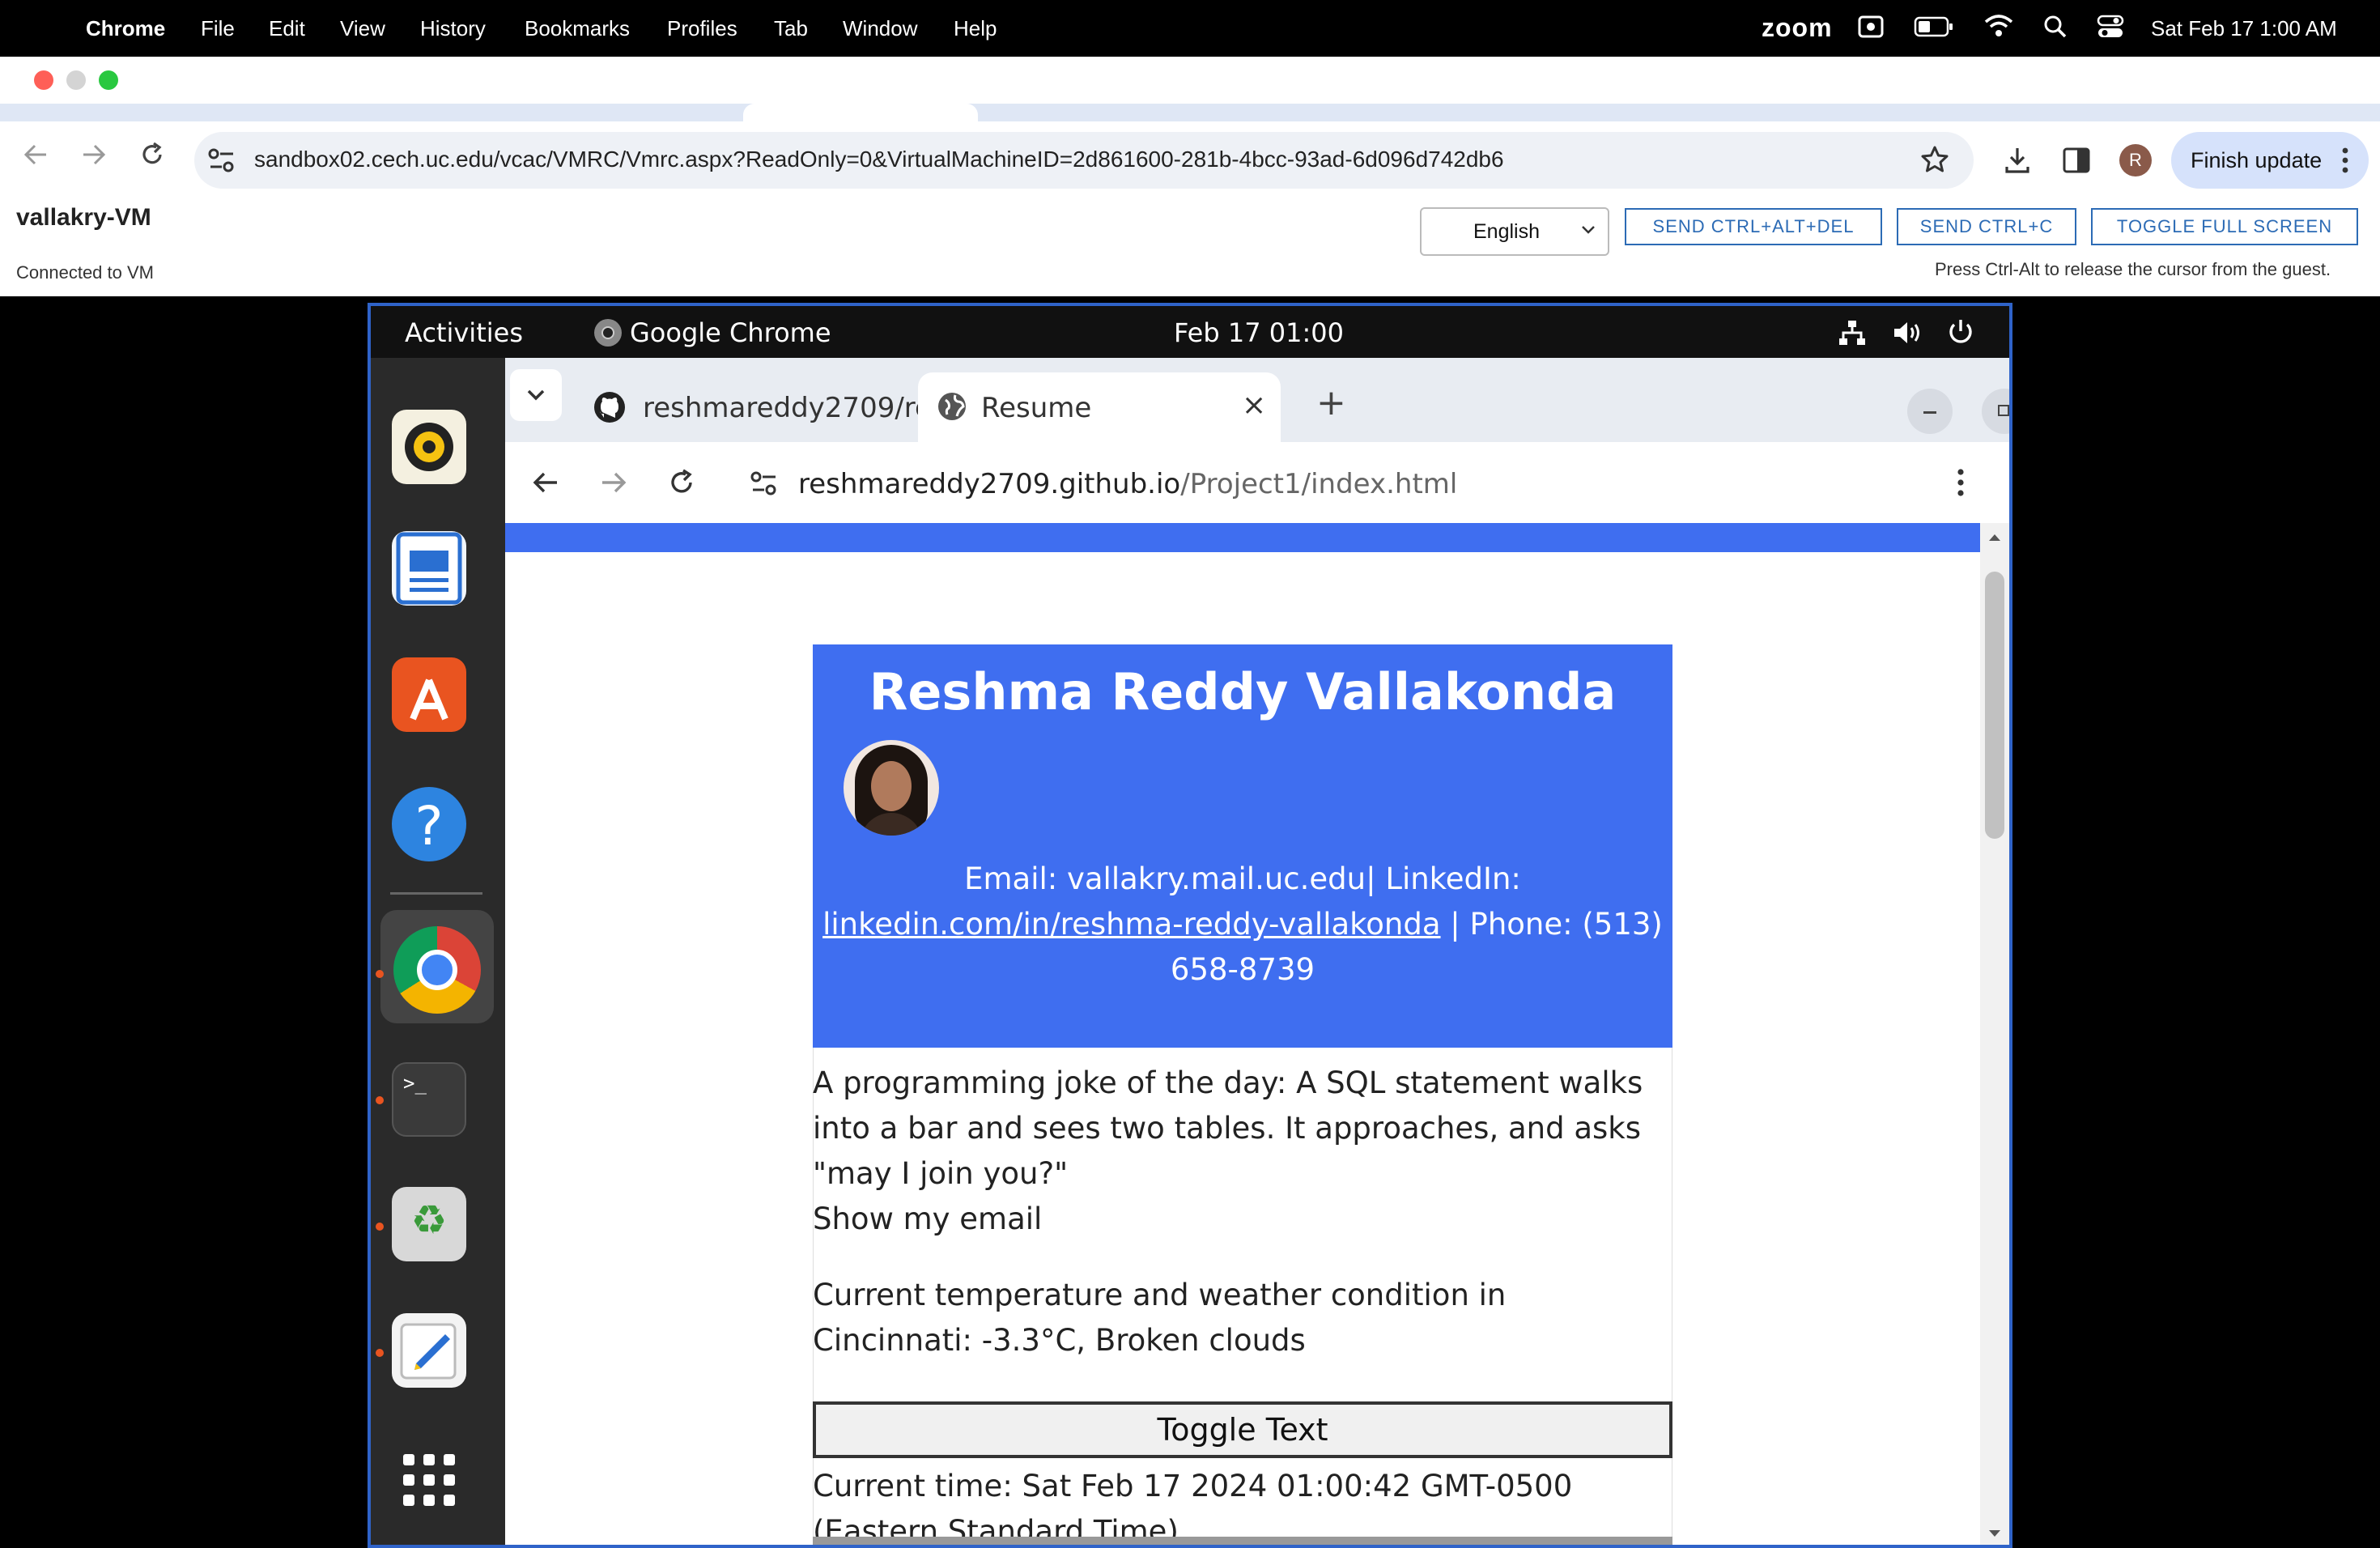 The image size is (2380, 1548). What do you see at coordinates (429, 1224) in the screenshot?
I see `trash-icon: ♻` at bounding box center [429, 1224].